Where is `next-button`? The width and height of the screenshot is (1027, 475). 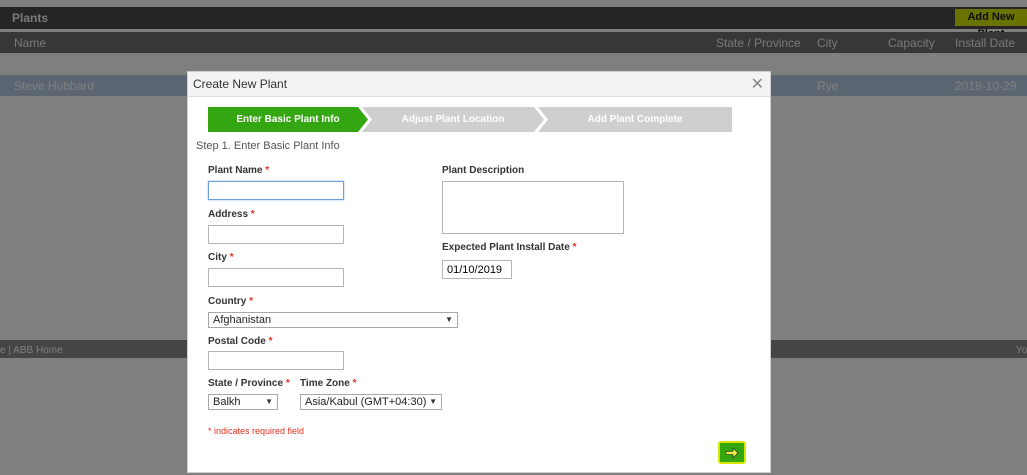 next-button is located at coordinates (732, 452).